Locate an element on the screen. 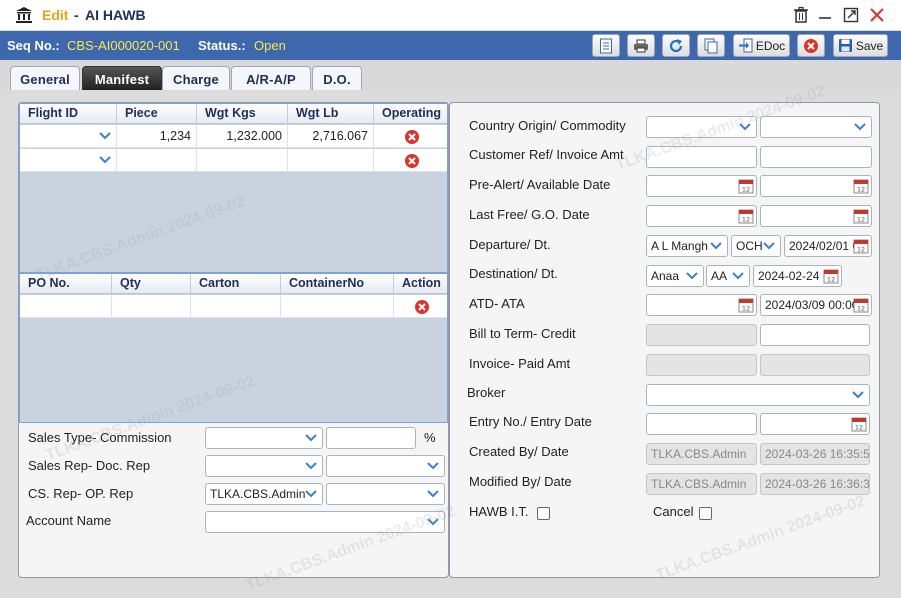 This screenshot has height=598, width=901. op-rep-select is located at coordinates (385, 494).